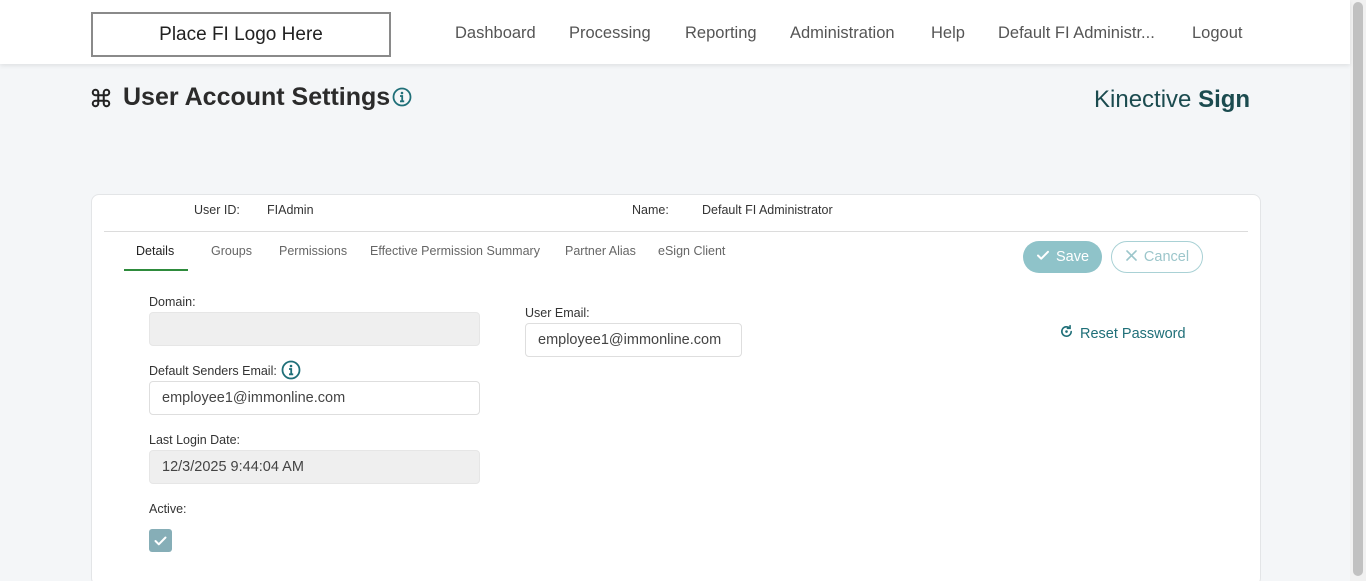 The width and height of the screenshot is (1366, 581). What do you see at coordinates (313, 251) in the screenshot?
I see `tab-permissions: Permissions` at bounding box center [313, 251].